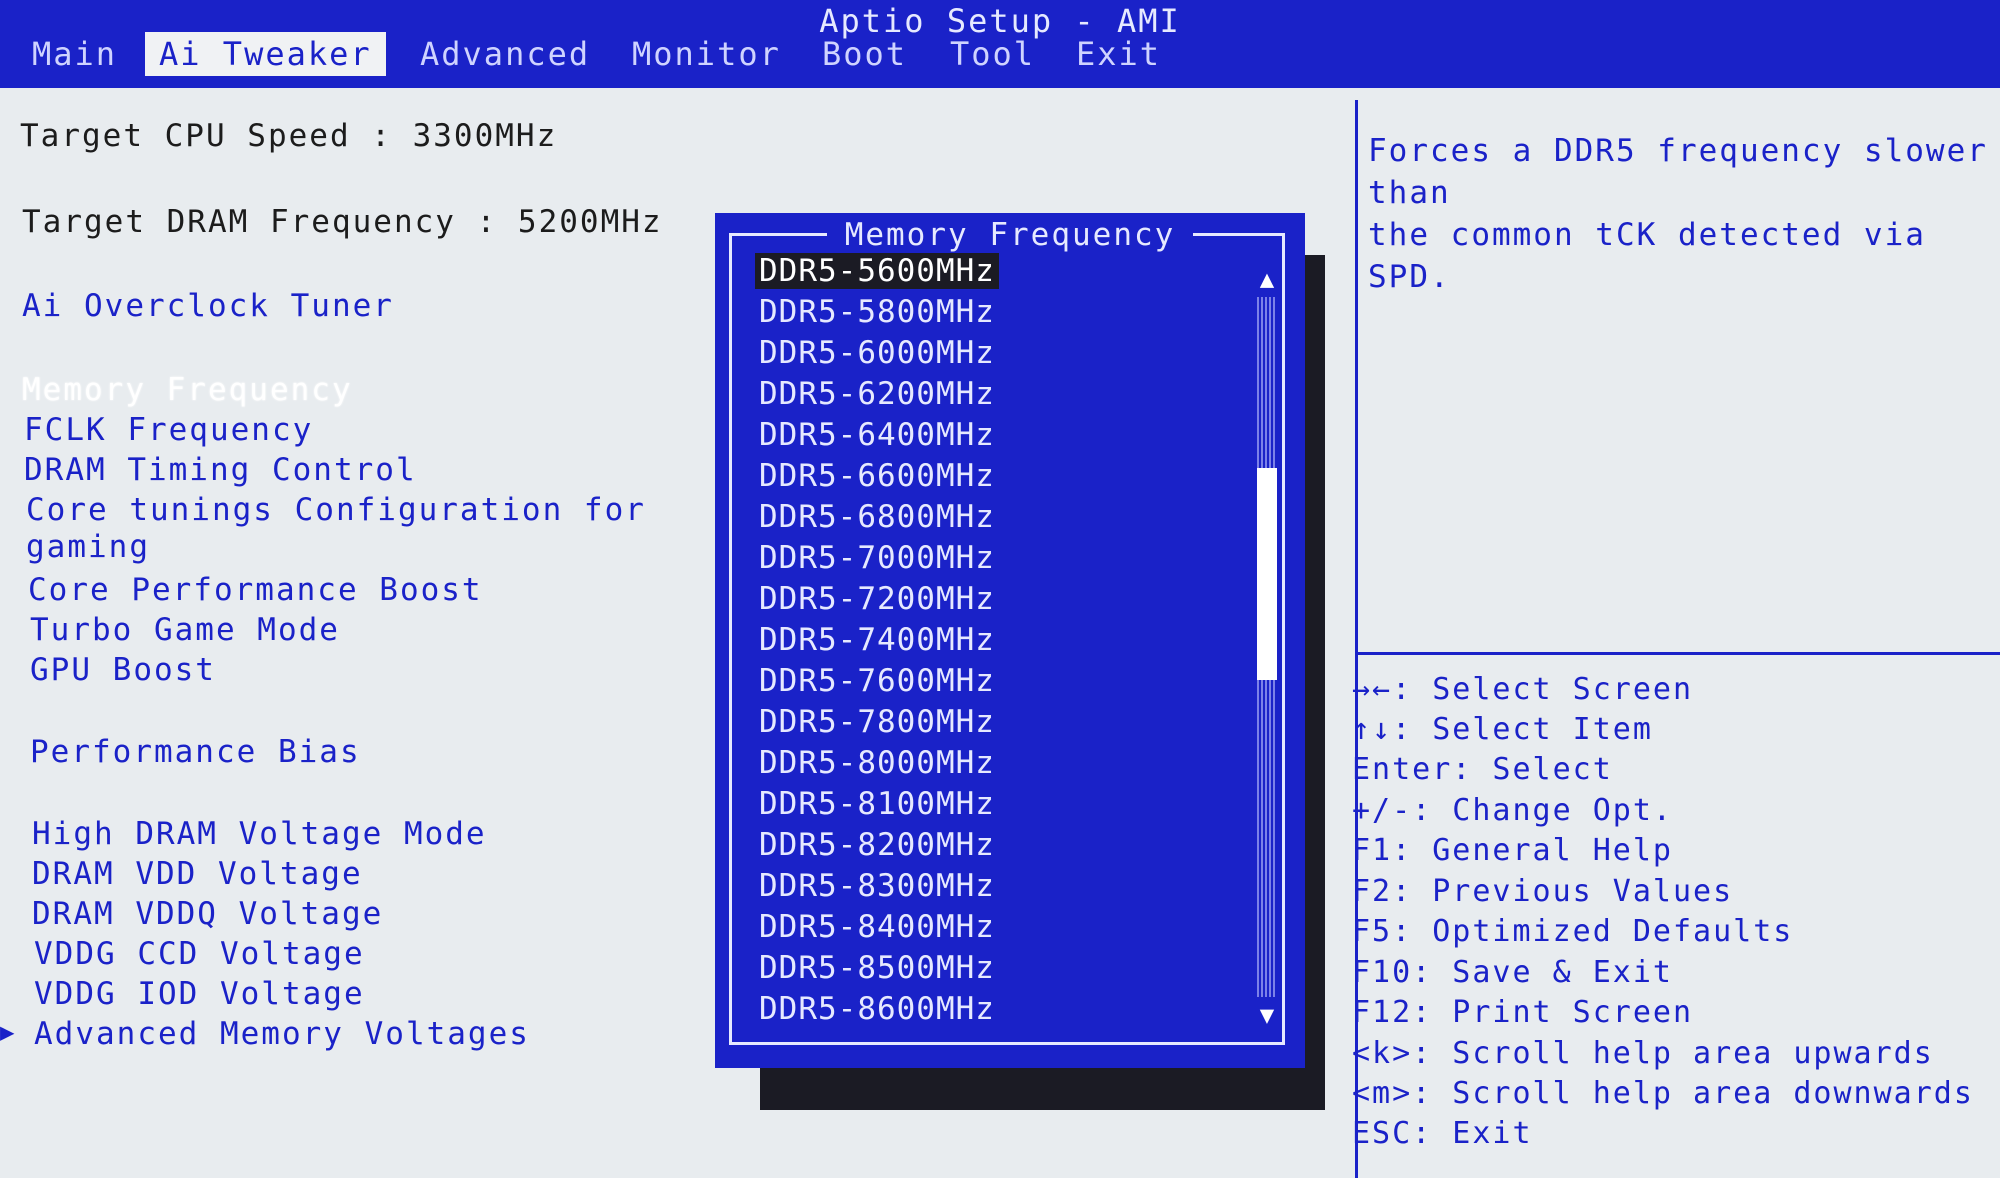  Describe the element at coordinates (255, 590) in the screenshot. I see `menu-core-performance-boost: Core Performance Boost` at that location.